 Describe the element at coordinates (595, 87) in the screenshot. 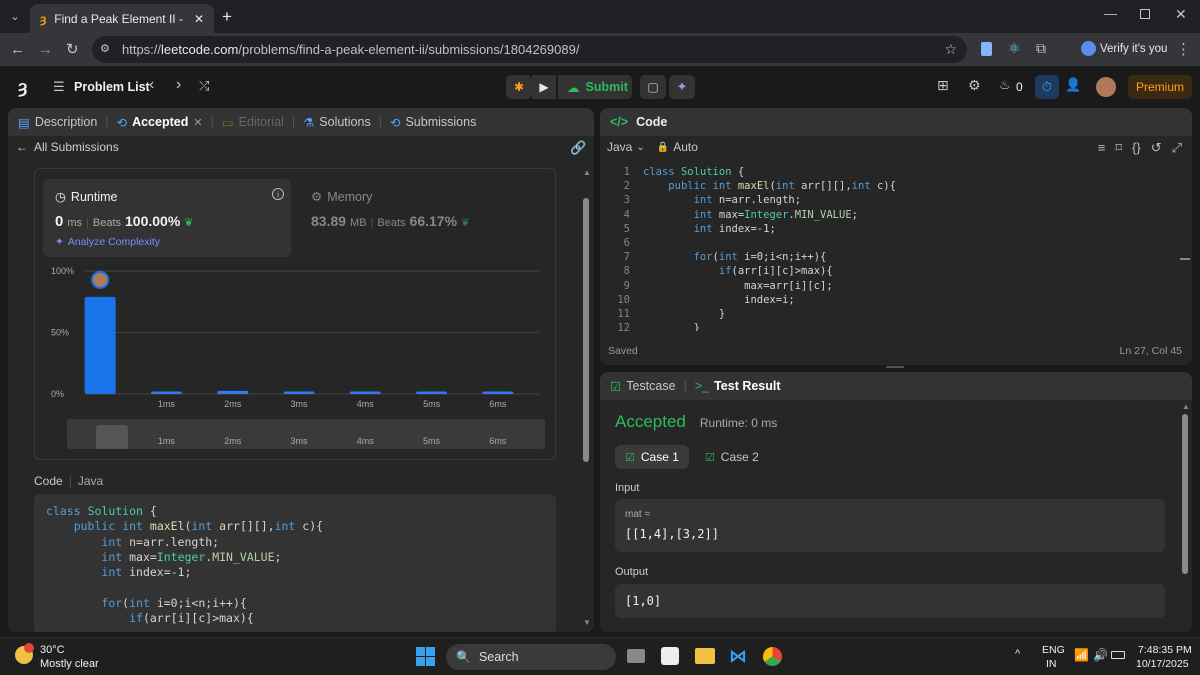

I see `submit-button: ☁ Submit` at that location.